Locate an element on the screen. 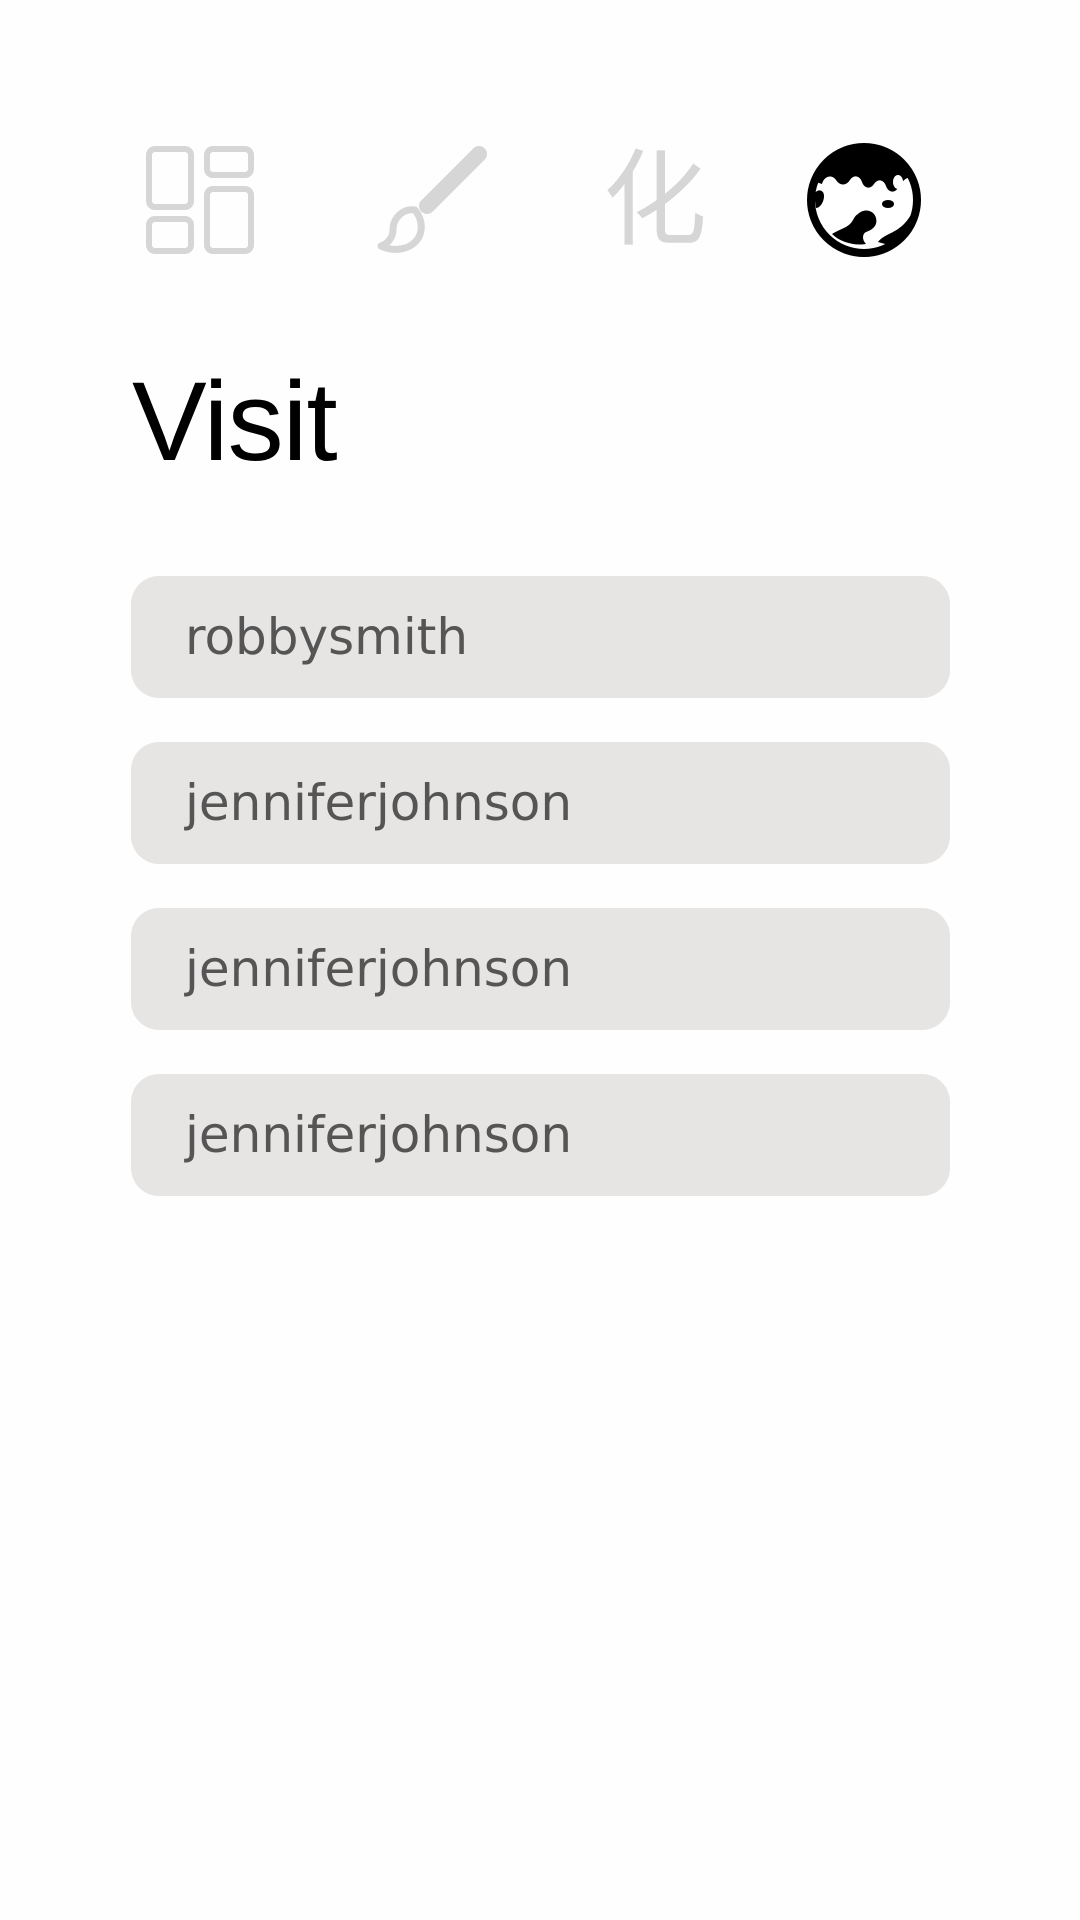 The height and width of the screenshot is (1920, 1080). nav-transform-button: 化 is located at coordinates (655, 200).